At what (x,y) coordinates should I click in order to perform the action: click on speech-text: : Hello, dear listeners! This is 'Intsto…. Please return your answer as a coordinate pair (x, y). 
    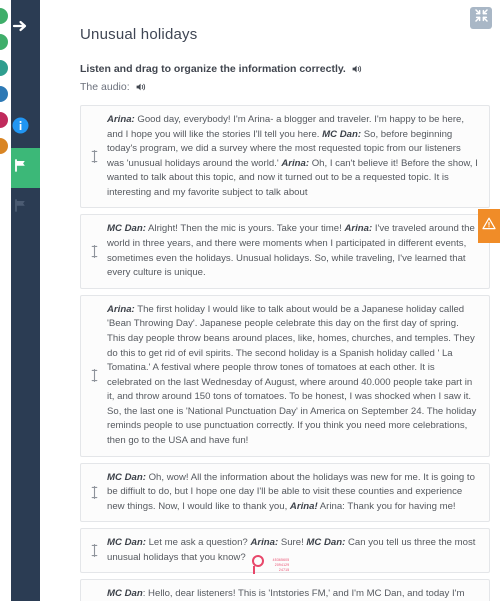
    Looking at the image, I should click on (303, 594).